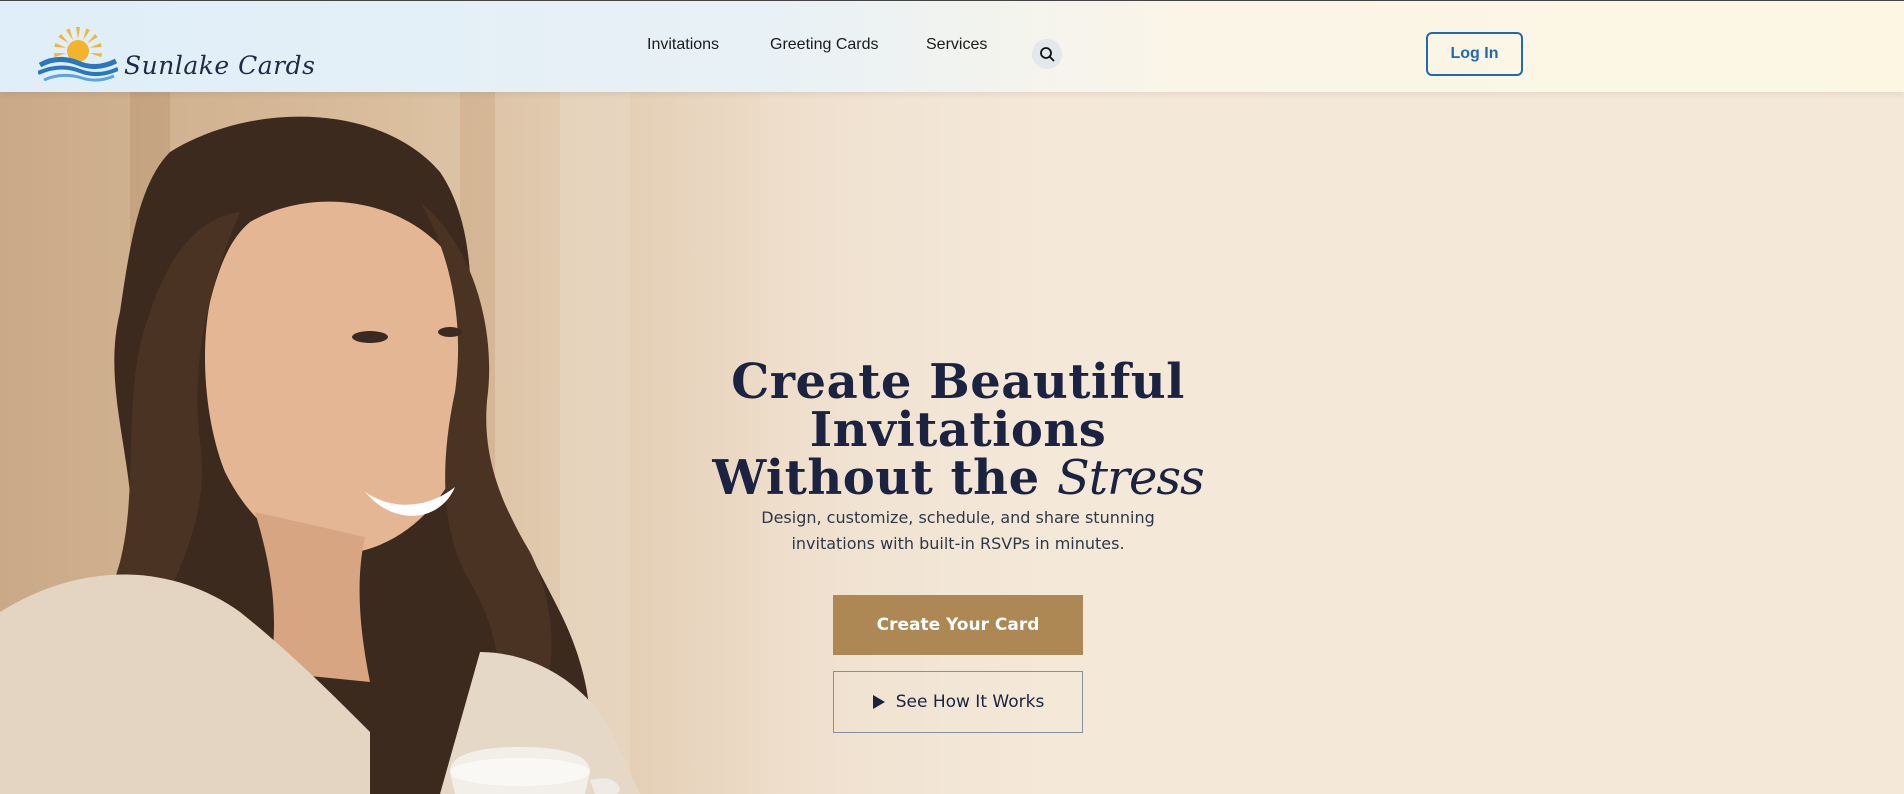 This screenshot has height=794, width=1904. I want to click on create-card-button: Create Your Card, so click(958, 625).